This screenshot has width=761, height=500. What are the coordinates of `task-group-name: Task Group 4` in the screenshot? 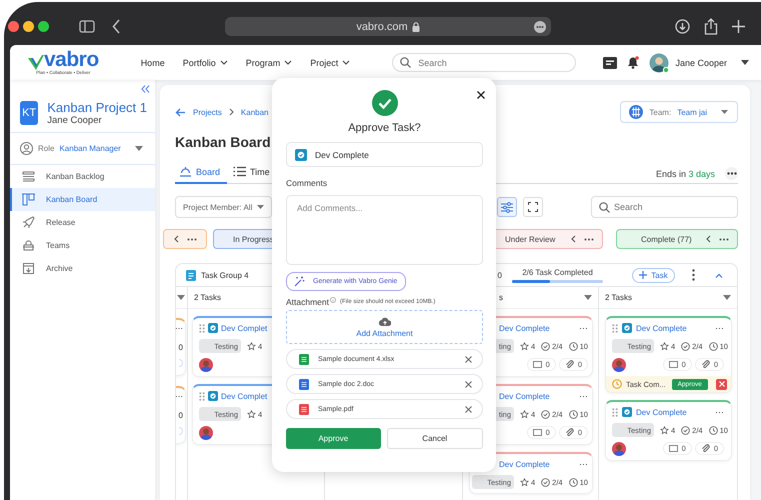 It's located at (225, 275).